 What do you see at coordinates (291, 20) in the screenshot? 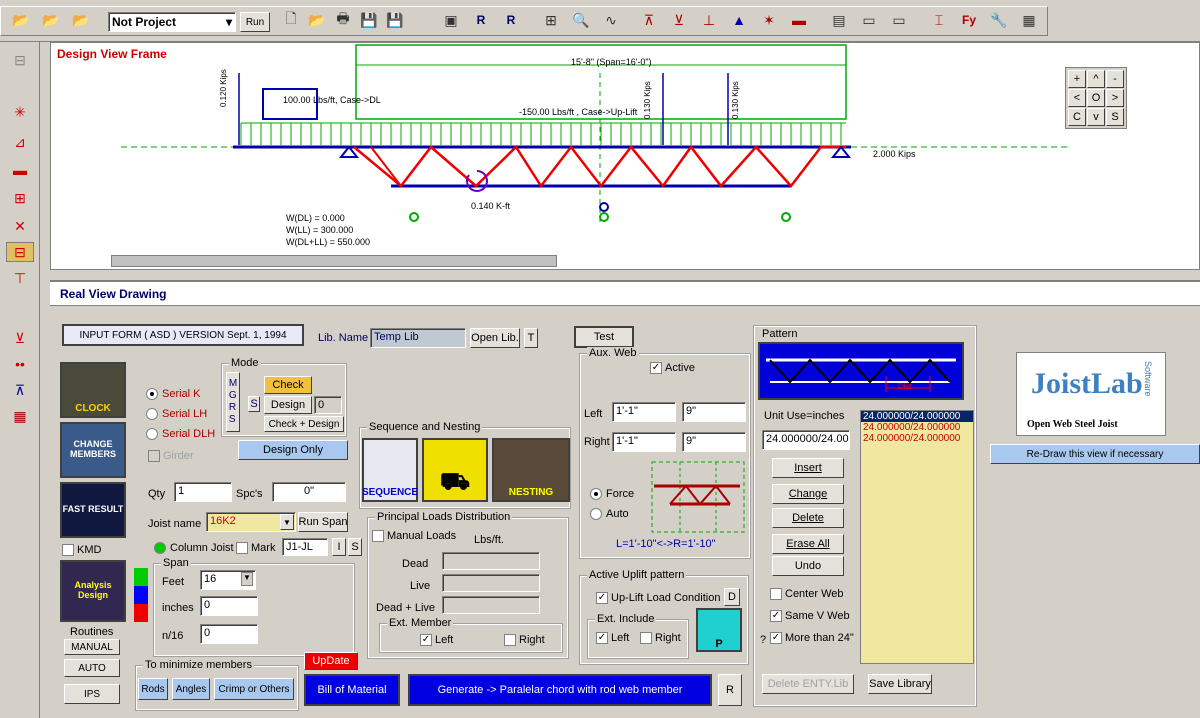
I see `new-file-icon: 🗋` at bounding box center [291, 20].